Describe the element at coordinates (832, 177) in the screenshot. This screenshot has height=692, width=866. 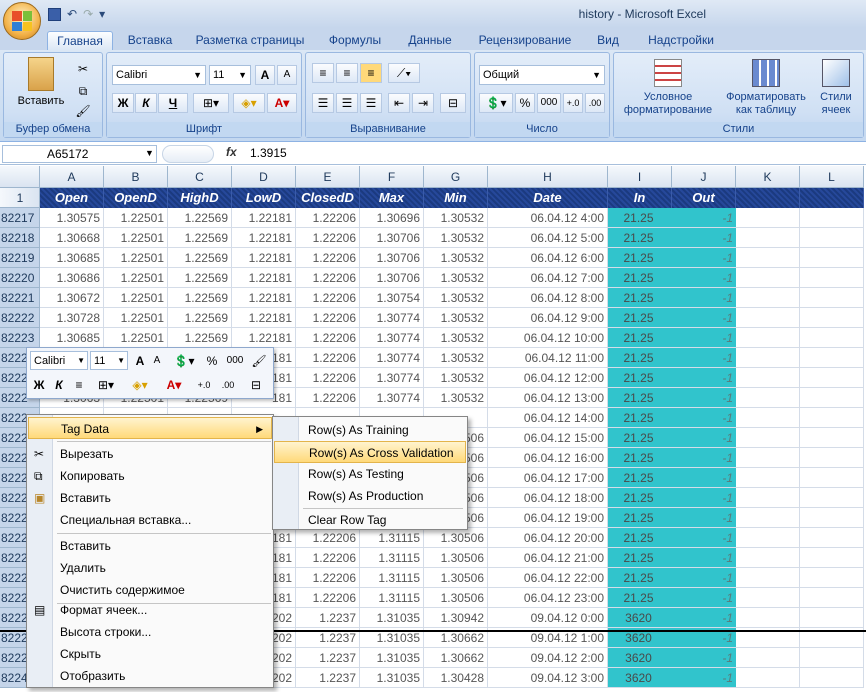
I see `column-header-l: L` at that location.